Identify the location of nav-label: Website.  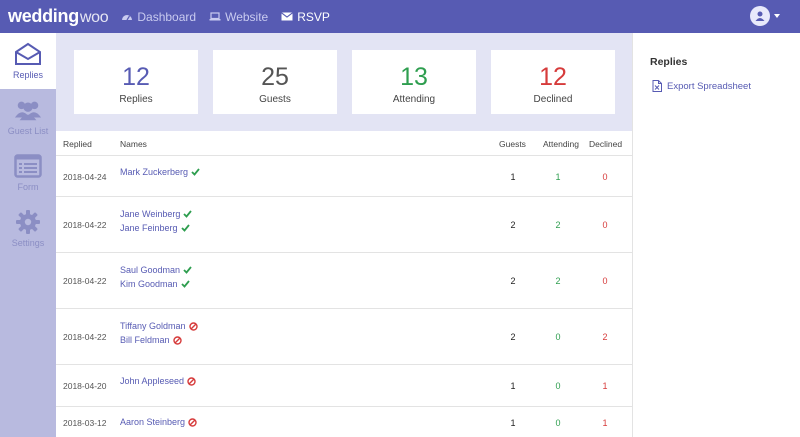
(247, 16).